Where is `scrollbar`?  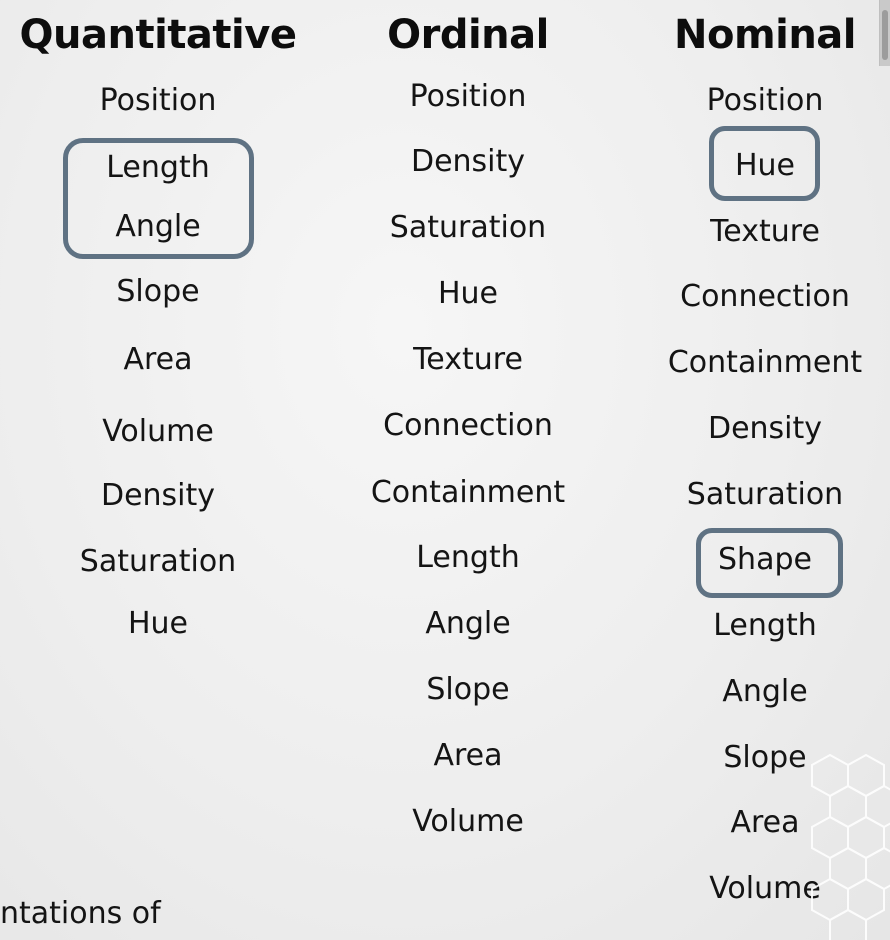 scrollbar is located at coordinates (884, 33).